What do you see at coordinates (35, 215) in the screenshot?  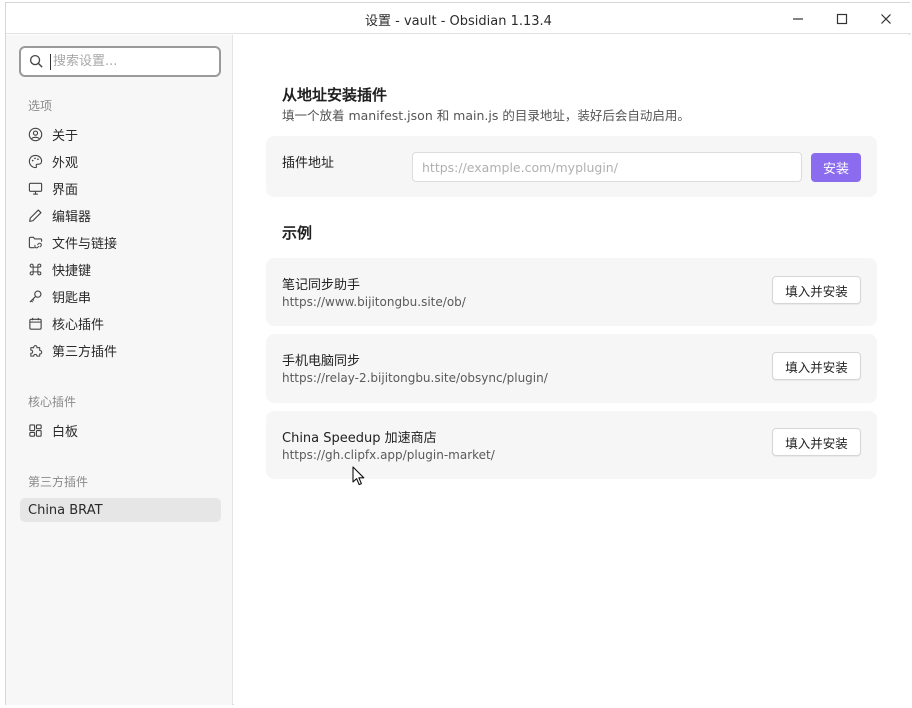 I see `pencil-icon` at bounding box center [35, 215].